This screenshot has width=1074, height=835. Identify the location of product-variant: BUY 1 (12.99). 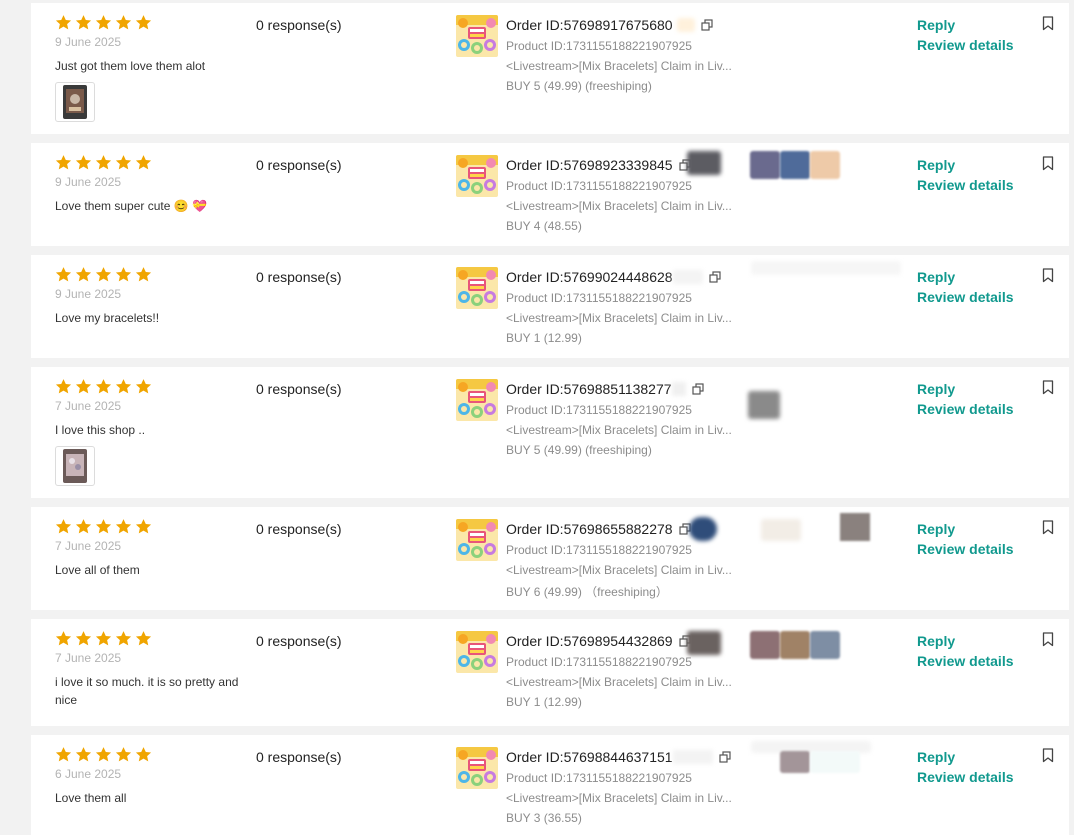
(544, 338).